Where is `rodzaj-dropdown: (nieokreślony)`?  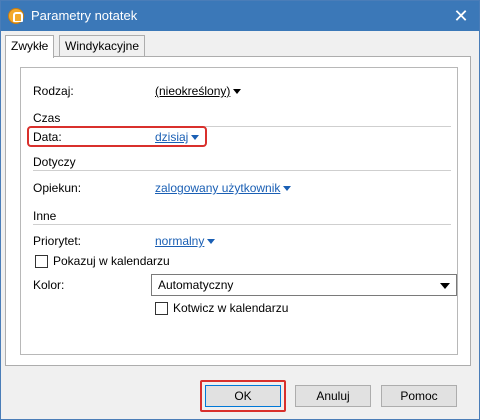 rodzaj-dropdown: (nieokreślony) is located at coordinates (198, 91).